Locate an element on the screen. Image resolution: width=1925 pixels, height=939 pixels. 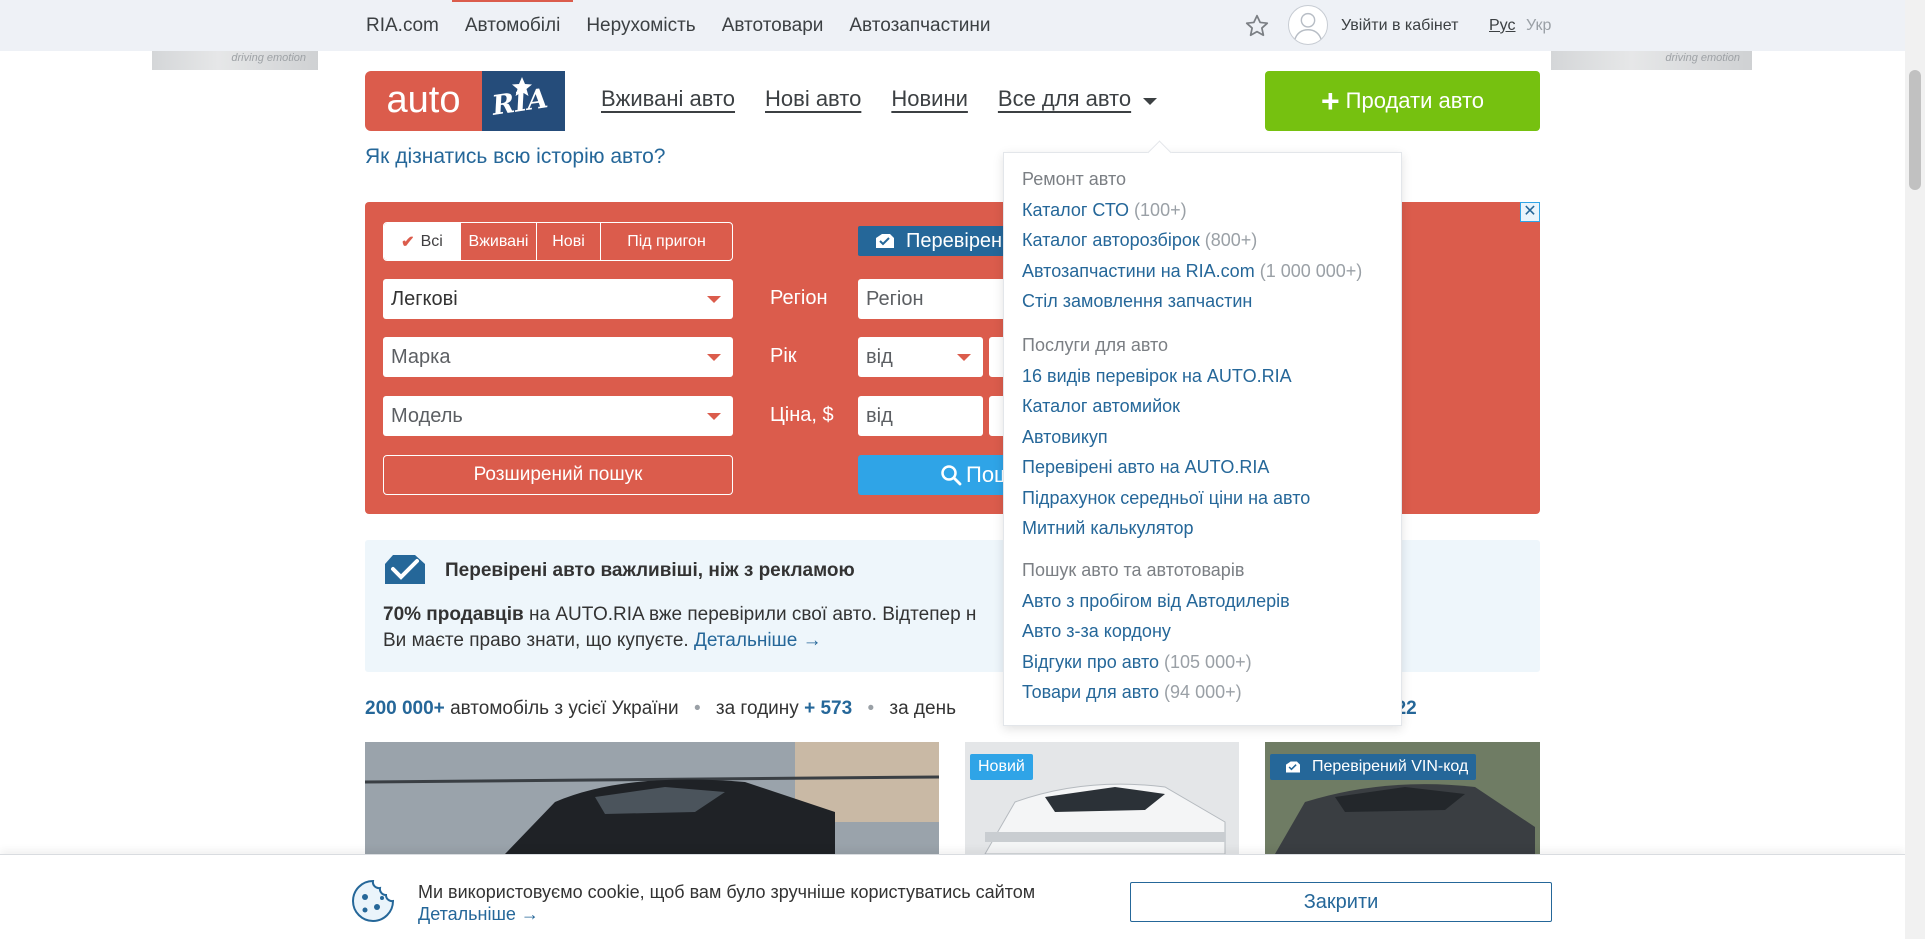
menu-item-buyout: Автовикуп is located at coordinates (1065, 437).